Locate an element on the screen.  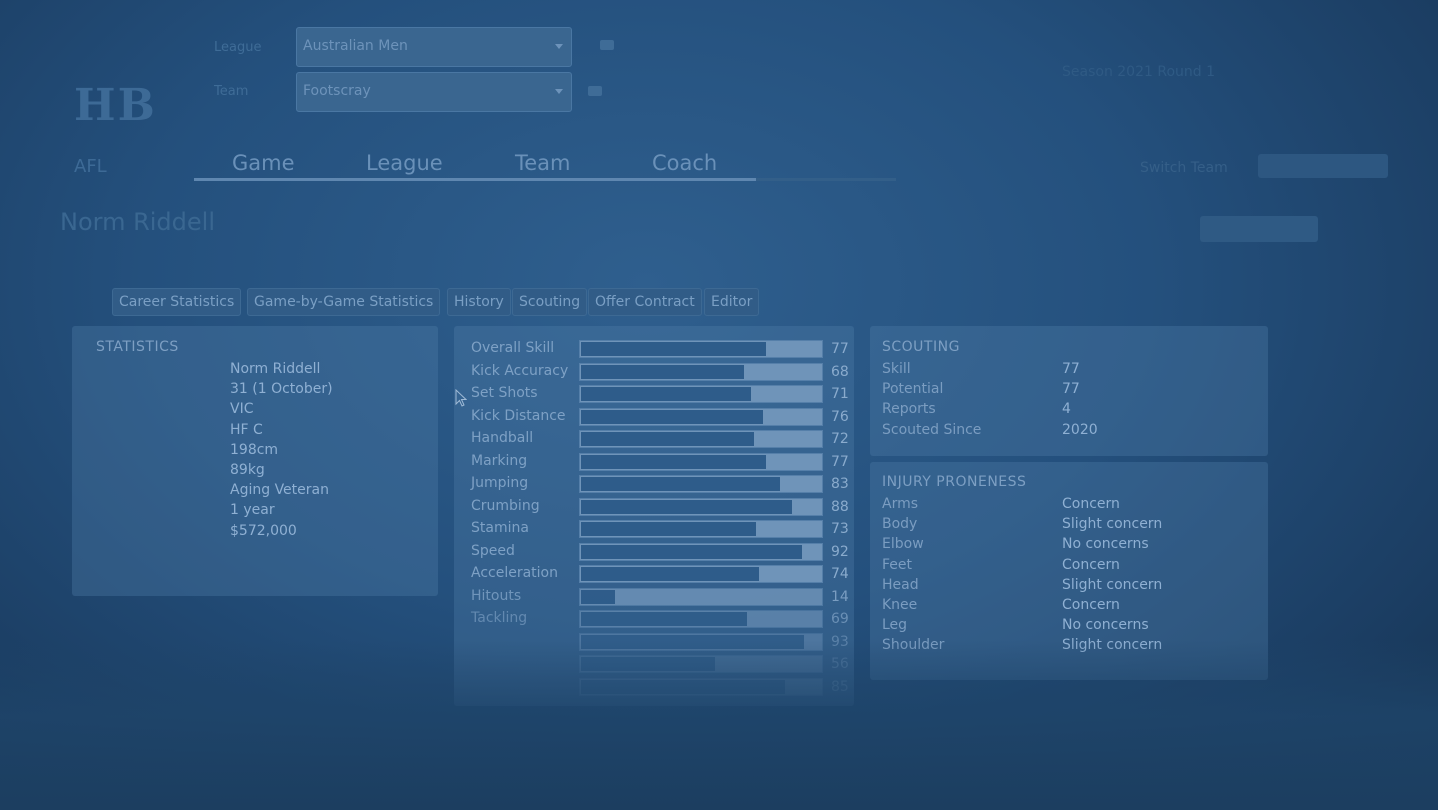
scouting-key: Skill is located at coordinates (896, 369).